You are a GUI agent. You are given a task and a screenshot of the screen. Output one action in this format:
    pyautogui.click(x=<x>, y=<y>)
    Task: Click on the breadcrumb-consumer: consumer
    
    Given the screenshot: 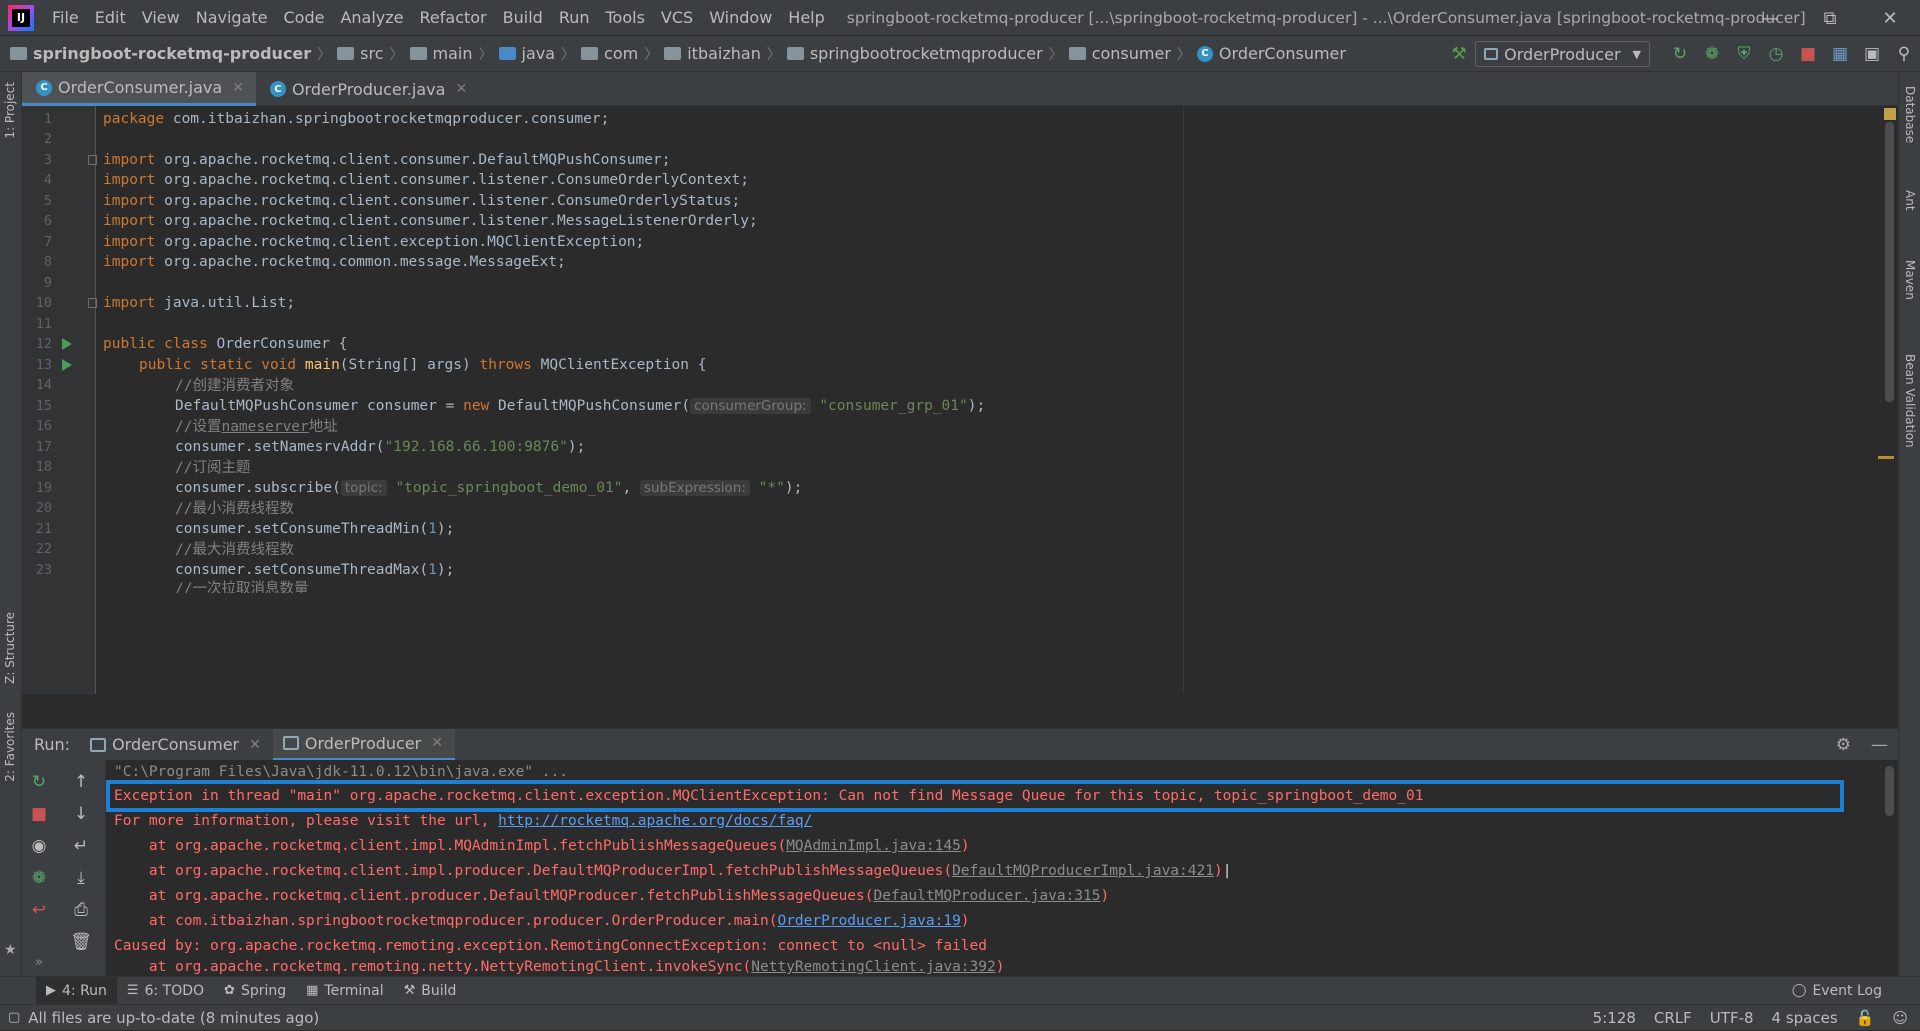 What is the action you would take?
    pyautogui.click(x=1119, y=53)
    